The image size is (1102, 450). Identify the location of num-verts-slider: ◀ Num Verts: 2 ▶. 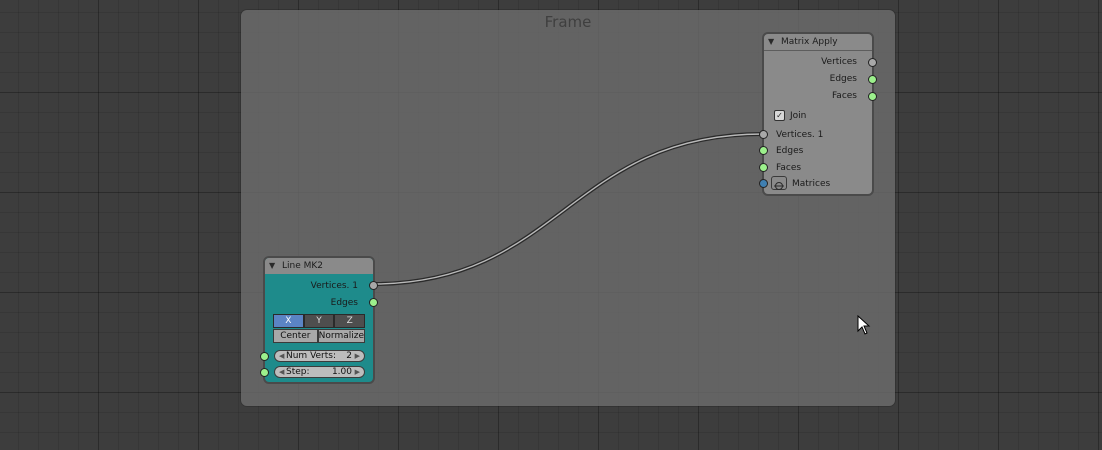
(319, 356).